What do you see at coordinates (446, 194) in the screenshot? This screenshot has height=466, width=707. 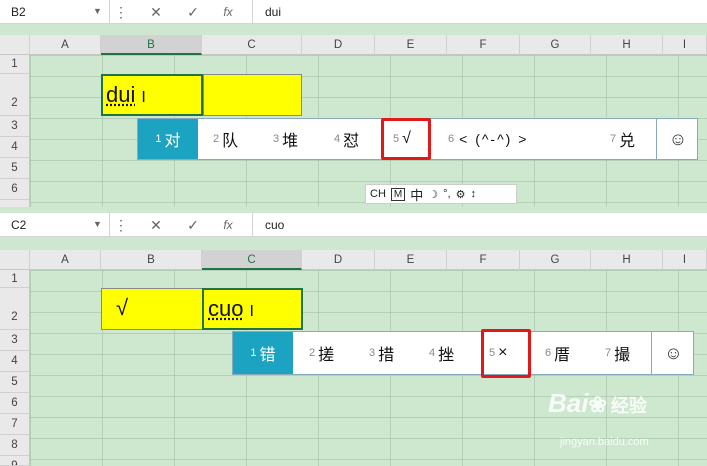 I see `punctuation-icon: °,` at bounding box center [446, 194].